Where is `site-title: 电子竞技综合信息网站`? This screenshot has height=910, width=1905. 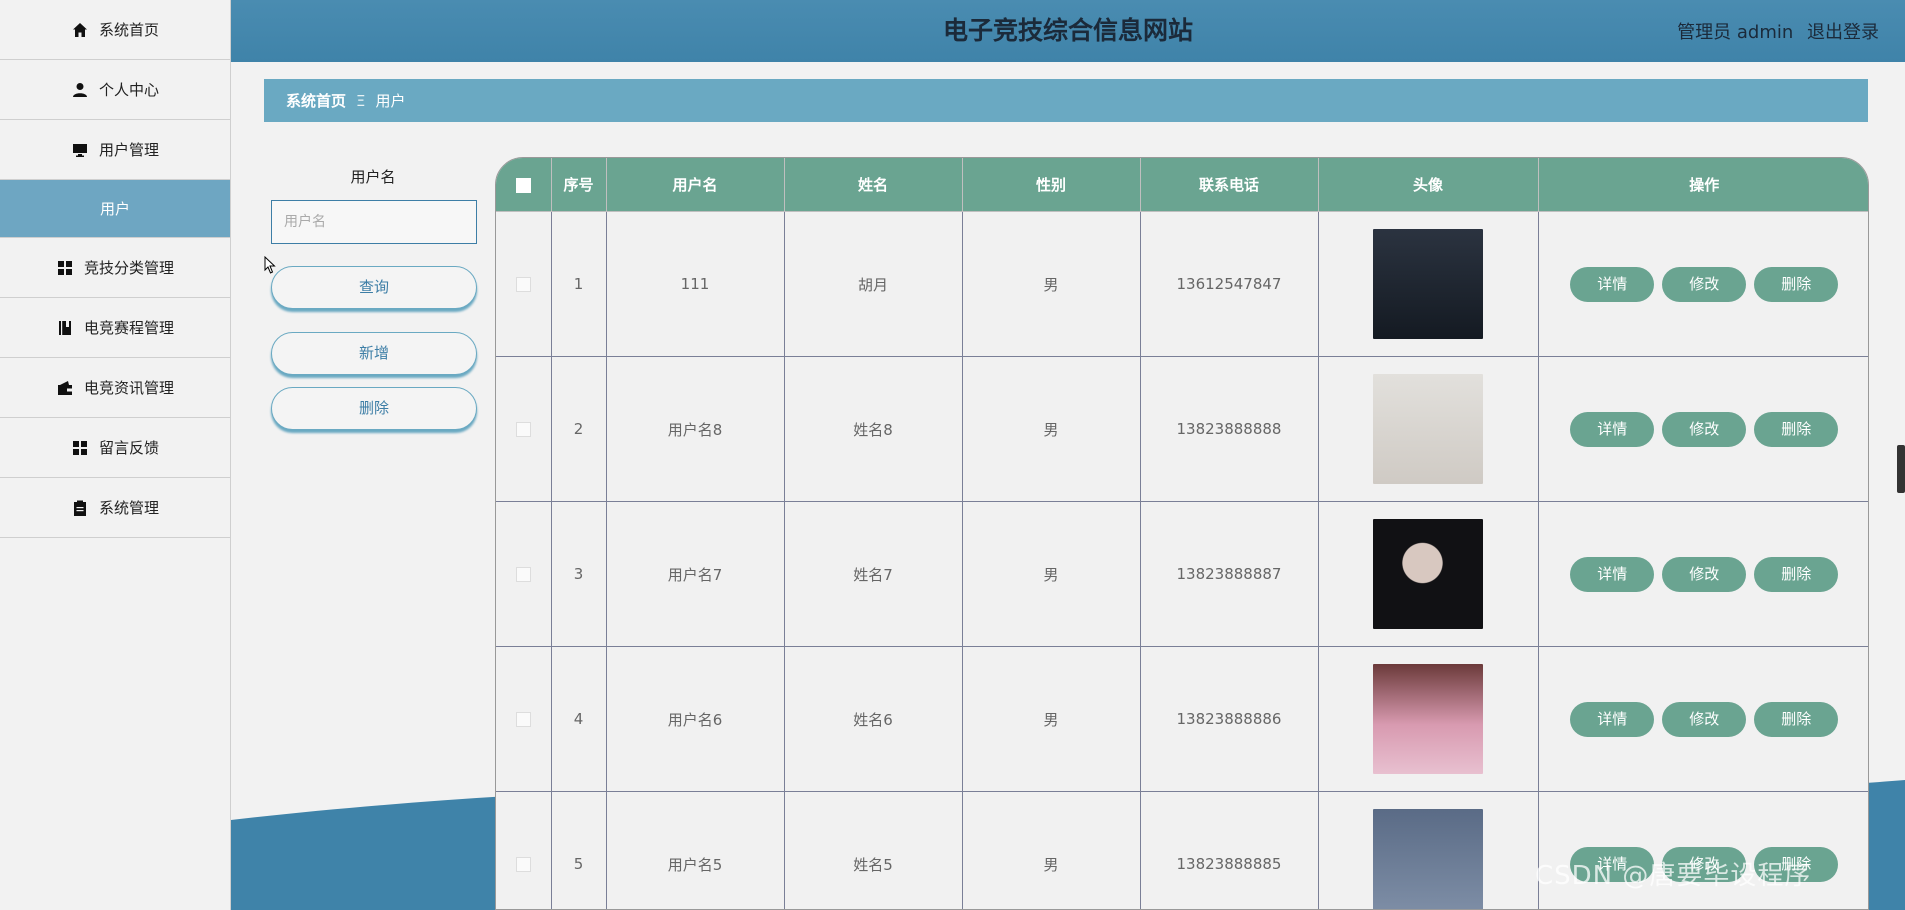 site-title: 电子竞技综合信息网站 is located at coordinates (1067, 30).